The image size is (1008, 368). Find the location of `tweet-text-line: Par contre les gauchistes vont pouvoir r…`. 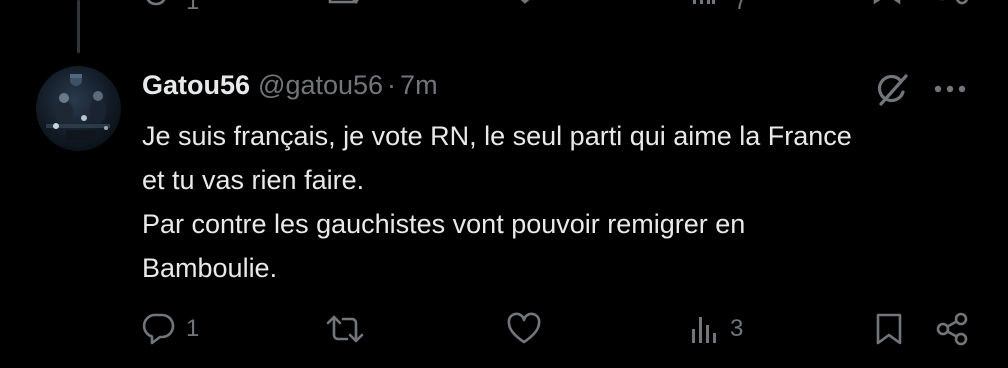

tweet-text-line: Par contre les gauchistes vont pouvoir r… is located at coordinates (444, 224).